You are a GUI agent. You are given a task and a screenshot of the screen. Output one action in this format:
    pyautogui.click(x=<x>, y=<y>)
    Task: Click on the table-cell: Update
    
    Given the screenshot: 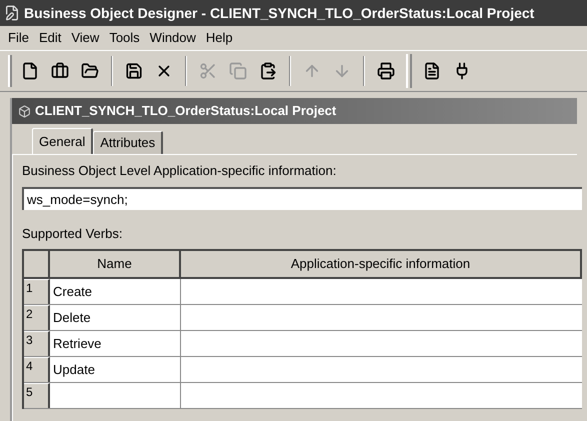 What is the action you would take?
    pyautogui.click(x=115, y=369)
    